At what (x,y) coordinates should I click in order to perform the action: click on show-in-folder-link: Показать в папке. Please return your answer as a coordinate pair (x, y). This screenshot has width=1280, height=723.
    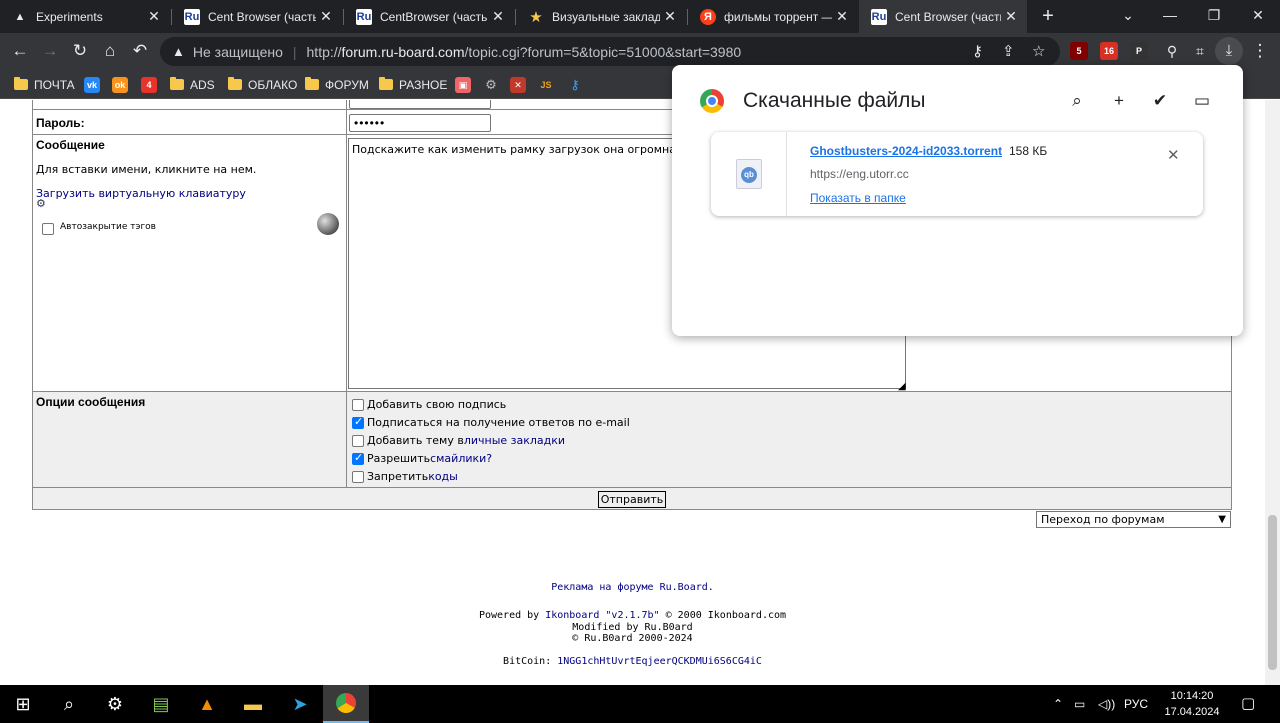
    Looking at the image, I should click on (858, 198).